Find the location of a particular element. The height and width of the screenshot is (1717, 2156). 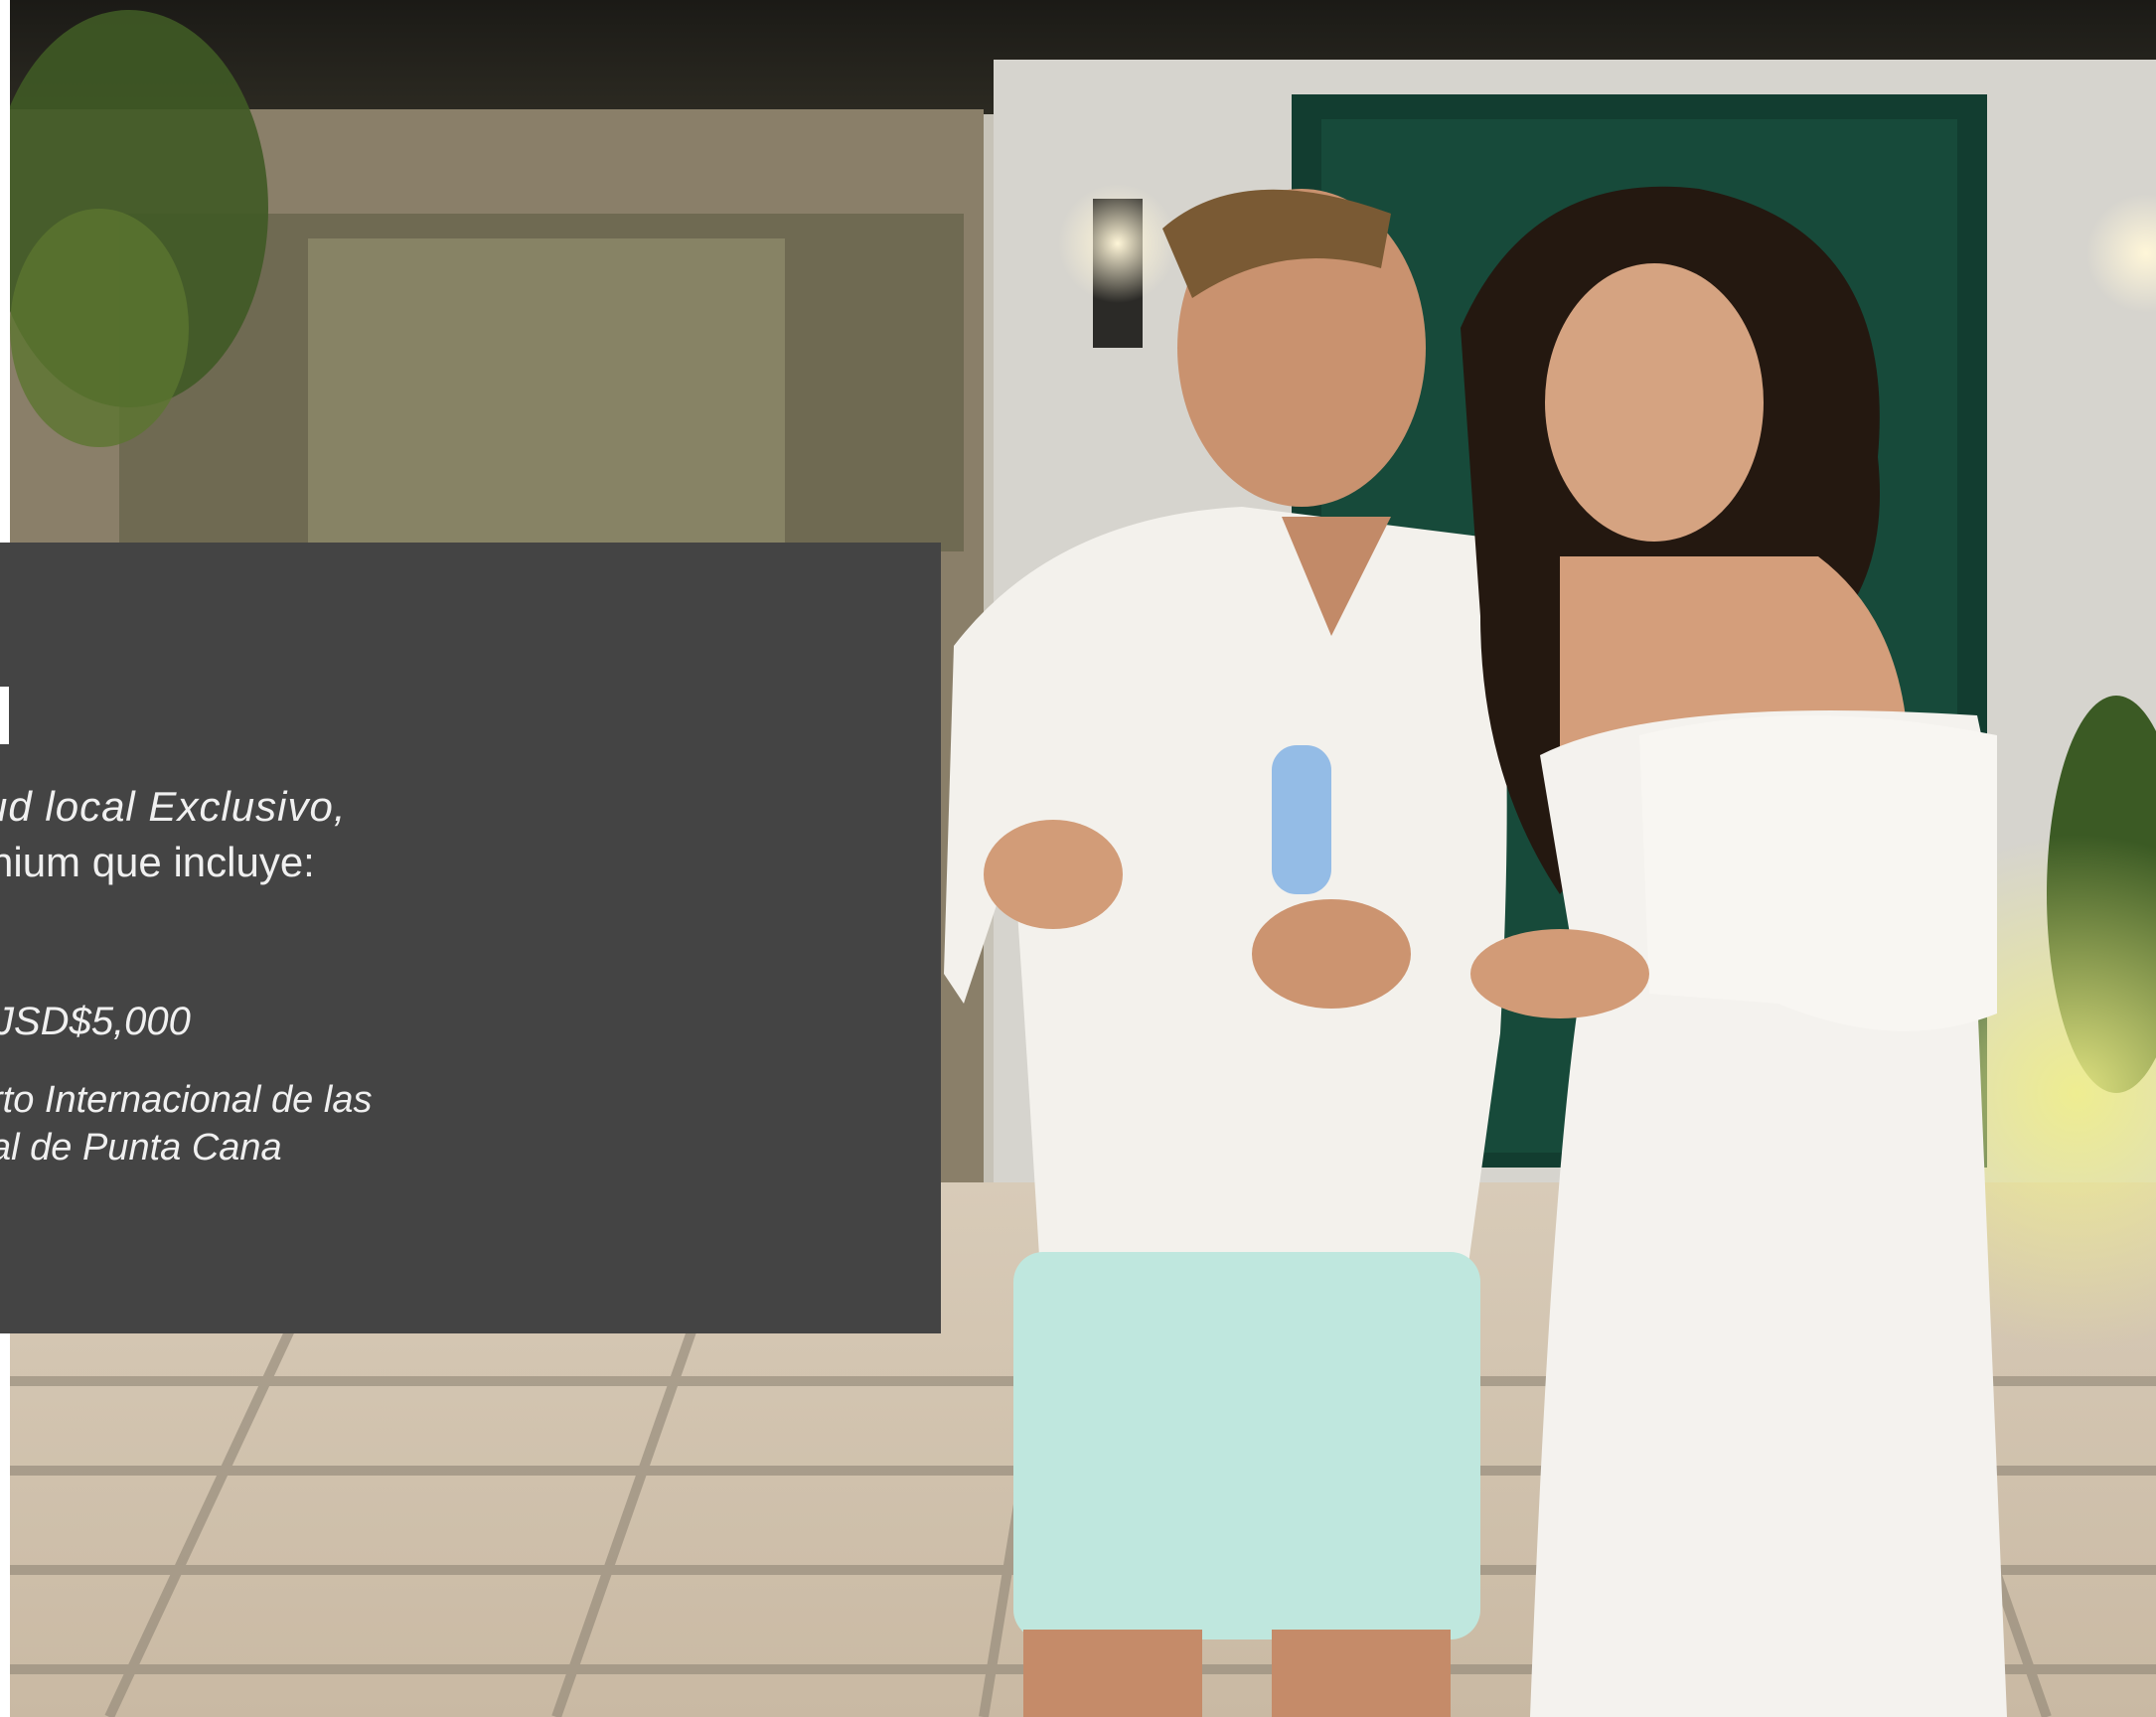

offer-intro-line-2: nium que incluye: is located at coordinates (157, 862).